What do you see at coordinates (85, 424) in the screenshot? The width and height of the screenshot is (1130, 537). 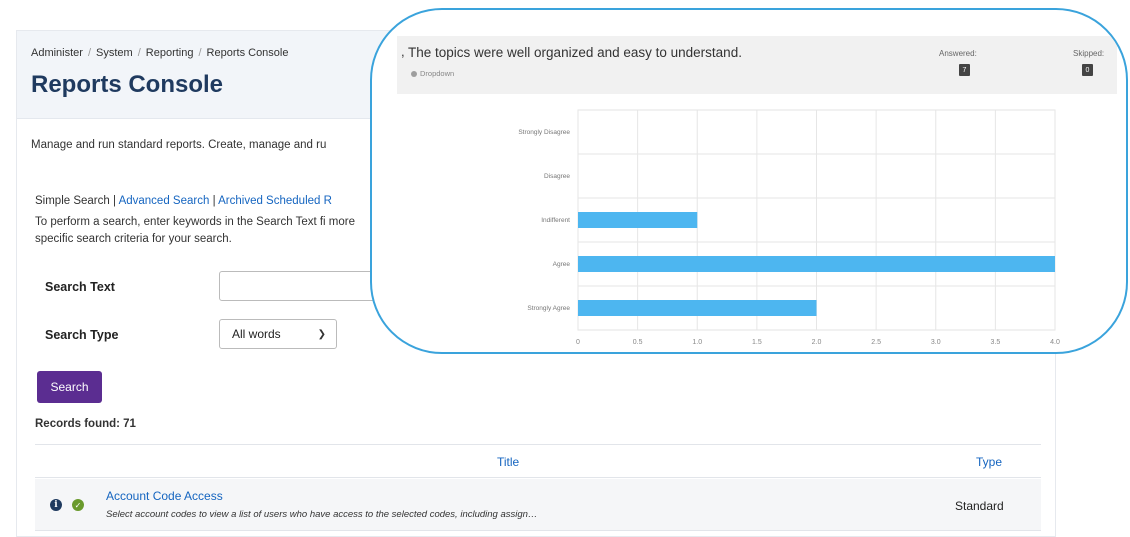 I see `records-found: Records found: 71` at bounding box center [85, 424].